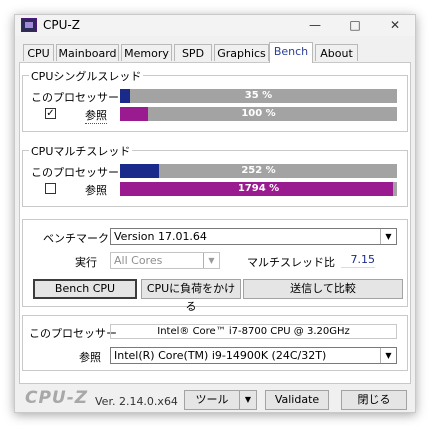 This screenshot has height=426, width=428. Describe the element at coordinates (50, 188) in the screenshot. I see `multi-reference-checkbox` at that location.